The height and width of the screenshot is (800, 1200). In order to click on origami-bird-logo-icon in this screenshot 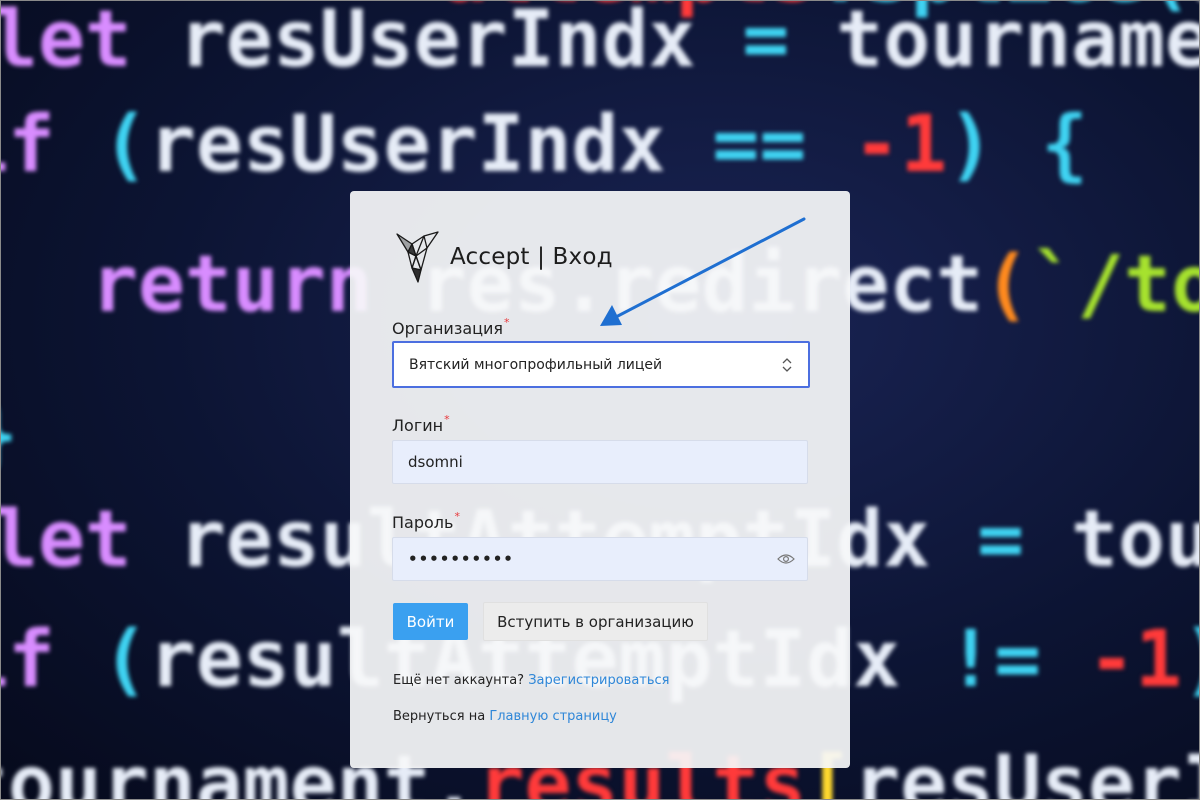, I will do `click(417, 257)`.